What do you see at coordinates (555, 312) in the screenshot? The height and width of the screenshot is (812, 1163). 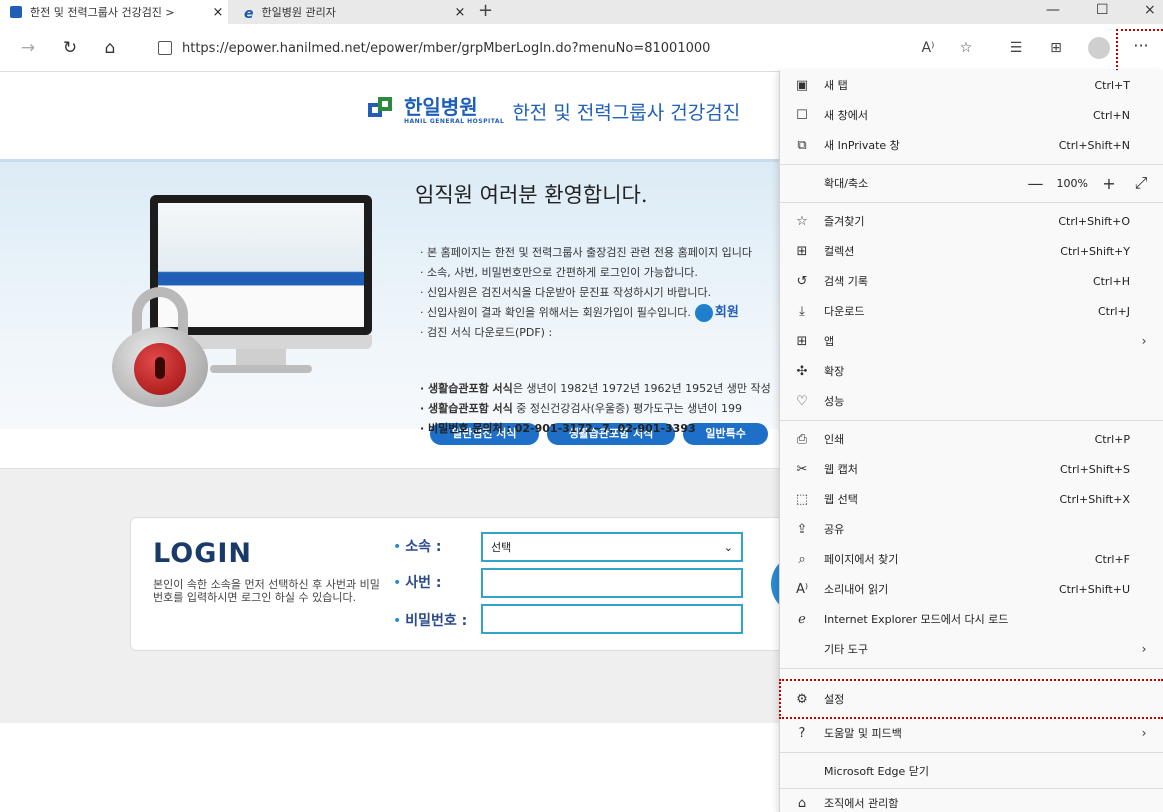 I see `notice-text: · 신입사원이 결과 확인을 위해서는 회원가입이 필수입니다.` at bounding box center [555, 312].